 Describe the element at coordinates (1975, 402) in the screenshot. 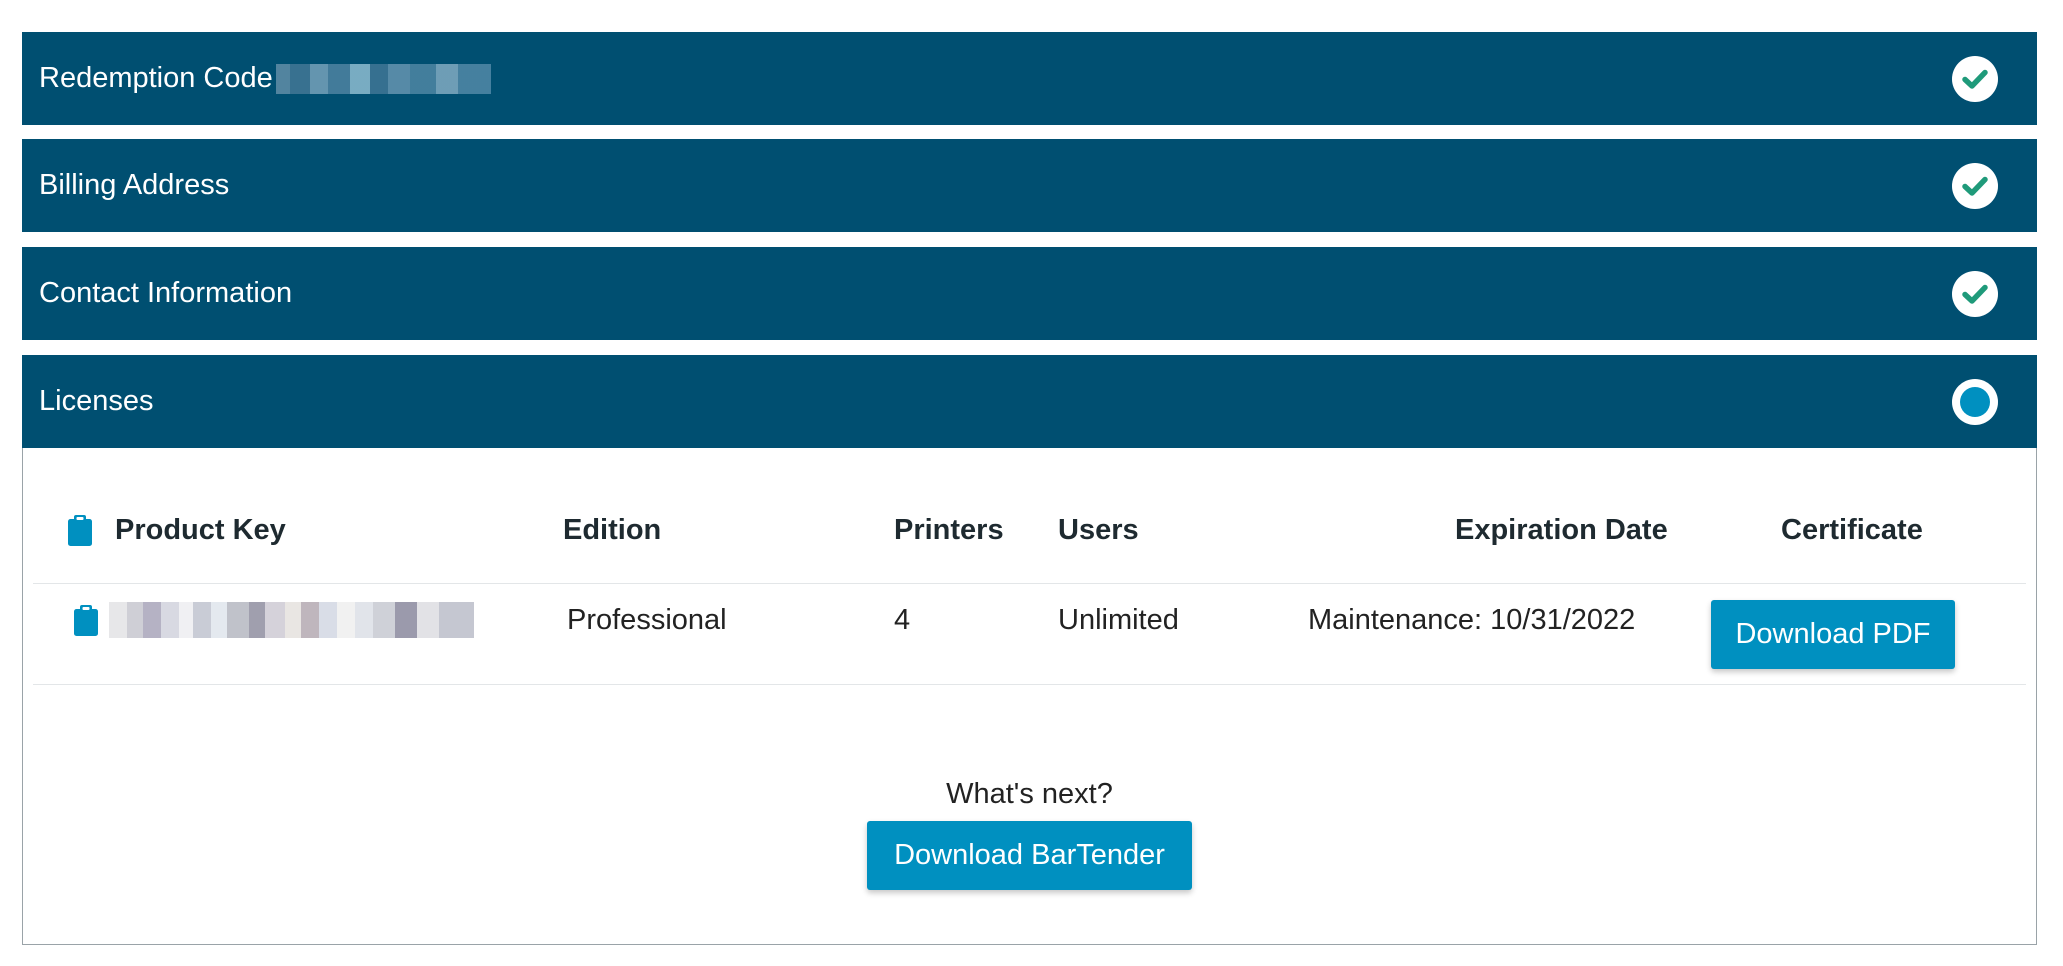

I see `ring-circle-icon` at that location.